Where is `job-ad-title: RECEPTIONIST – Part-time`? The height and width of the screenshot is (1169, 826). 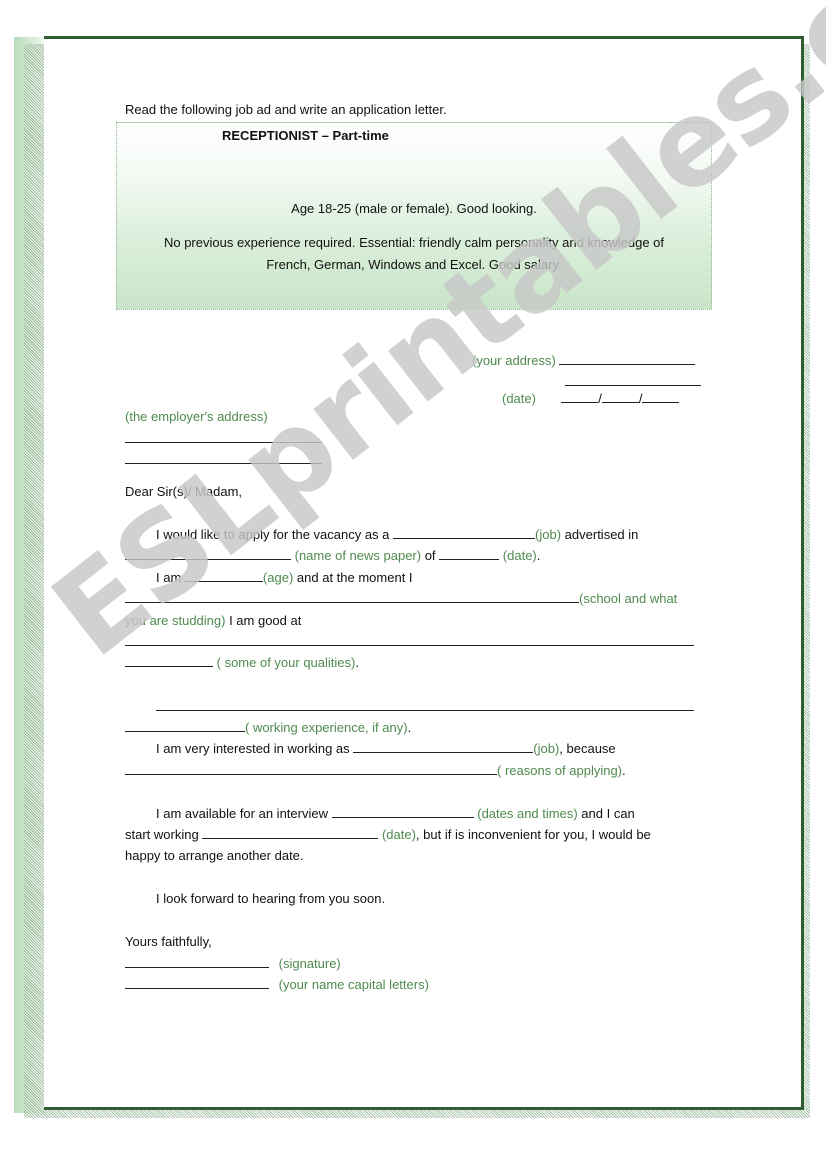 job-ad-title: RECEPTIONIST – Part-time is located at coordinates (305, 135).